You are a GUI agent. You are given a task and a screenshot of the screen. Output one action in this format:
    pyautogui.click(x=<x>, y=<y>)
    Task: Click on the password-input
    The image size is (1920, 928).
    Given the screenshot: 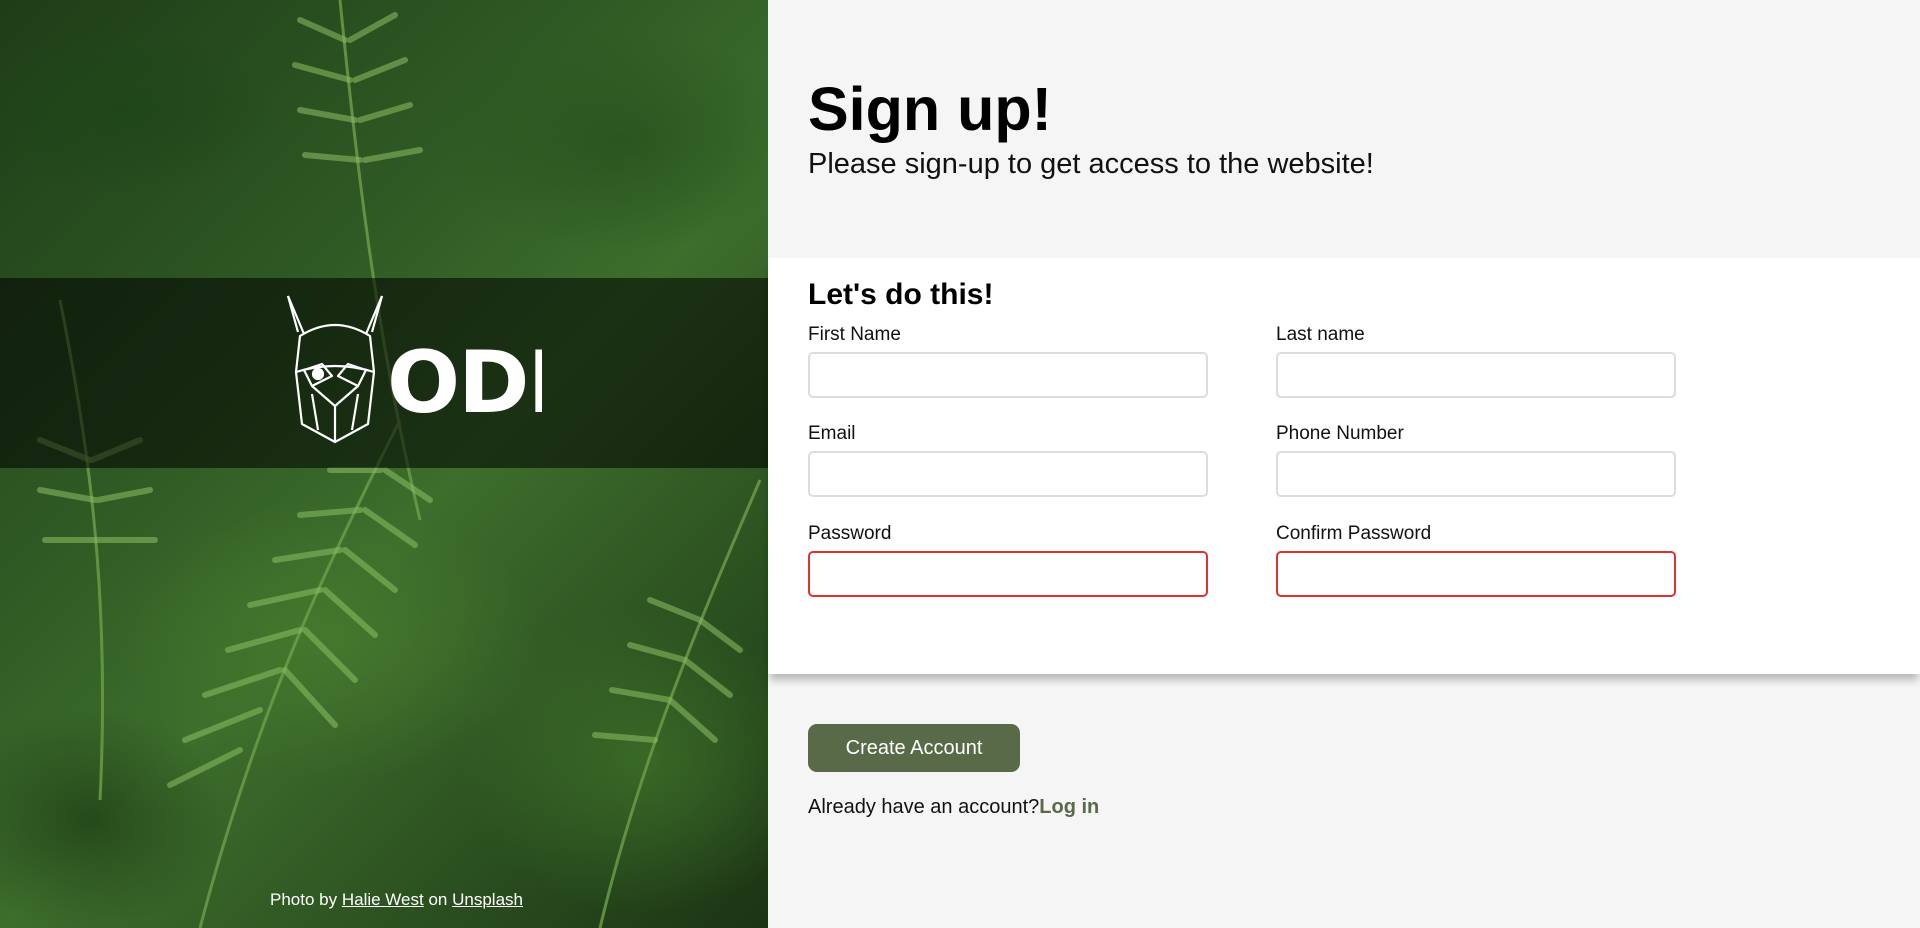 What is the action you would take?
    pyautogui.click(x=1008, y=574)
    